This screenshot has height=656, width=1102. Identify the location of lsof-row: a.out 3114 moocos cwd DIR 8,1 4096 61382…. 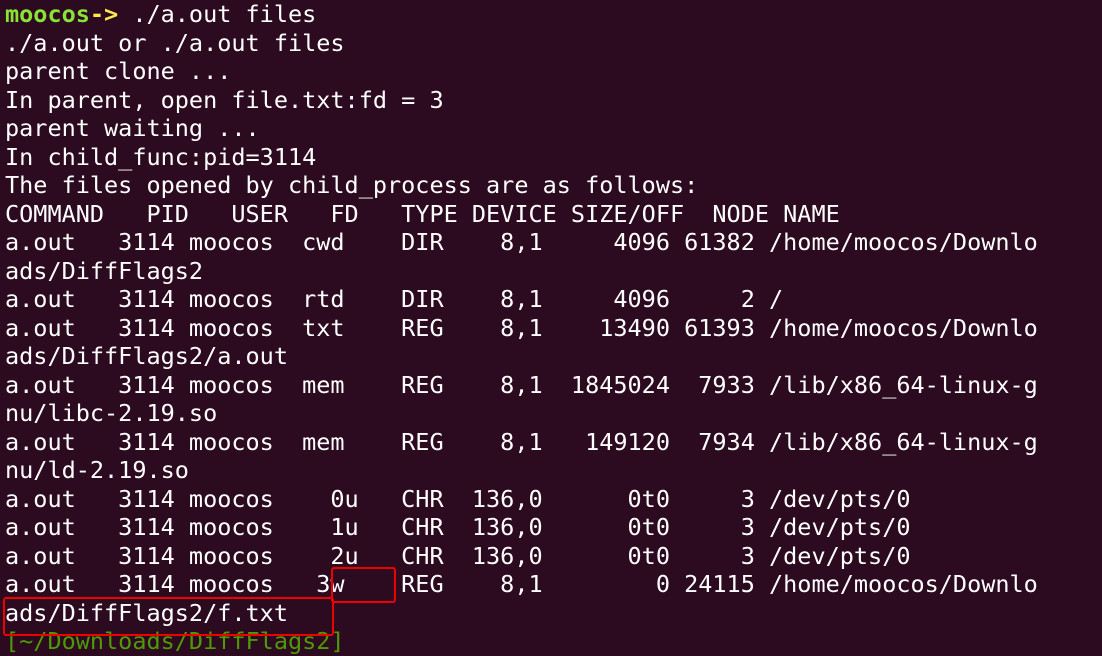
(521, 242).